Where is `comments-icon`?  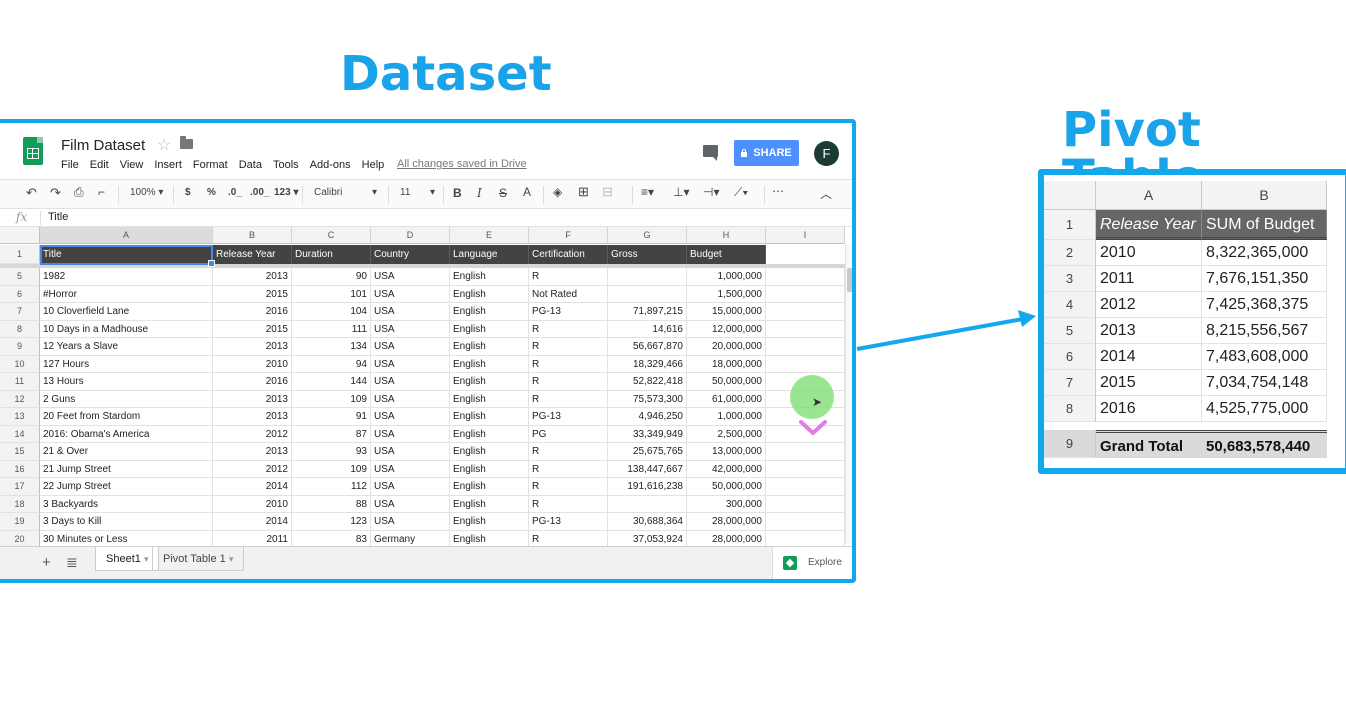
comments-icon is located at coordinates (710, 153).